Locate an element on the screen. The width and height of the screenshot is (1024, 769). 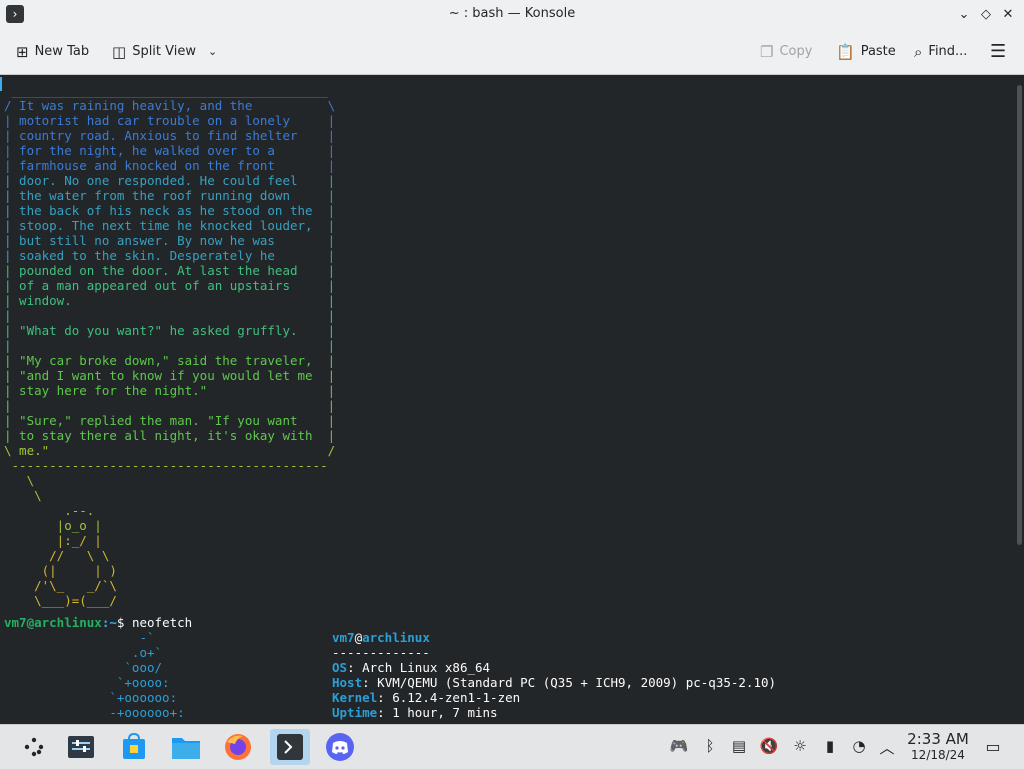
cowsay-line: |o_o | is located at coordinates (79, 525).